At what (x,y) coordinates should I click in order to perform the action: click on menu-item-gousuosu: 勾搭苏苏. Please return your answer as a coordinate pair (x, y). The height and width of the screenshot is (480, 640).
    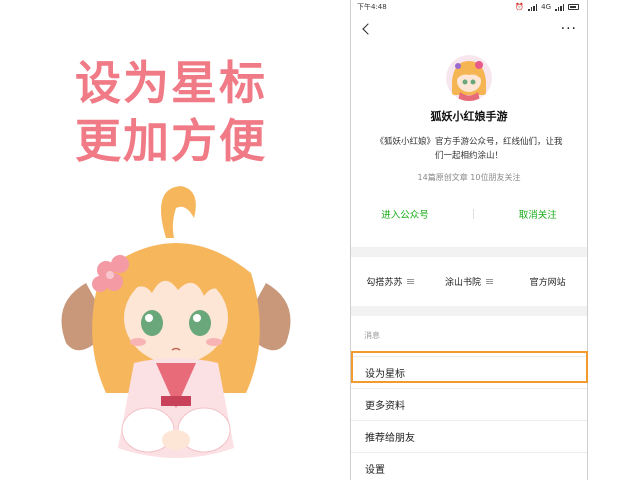
    Looking at the image, I should click on (390, 281).